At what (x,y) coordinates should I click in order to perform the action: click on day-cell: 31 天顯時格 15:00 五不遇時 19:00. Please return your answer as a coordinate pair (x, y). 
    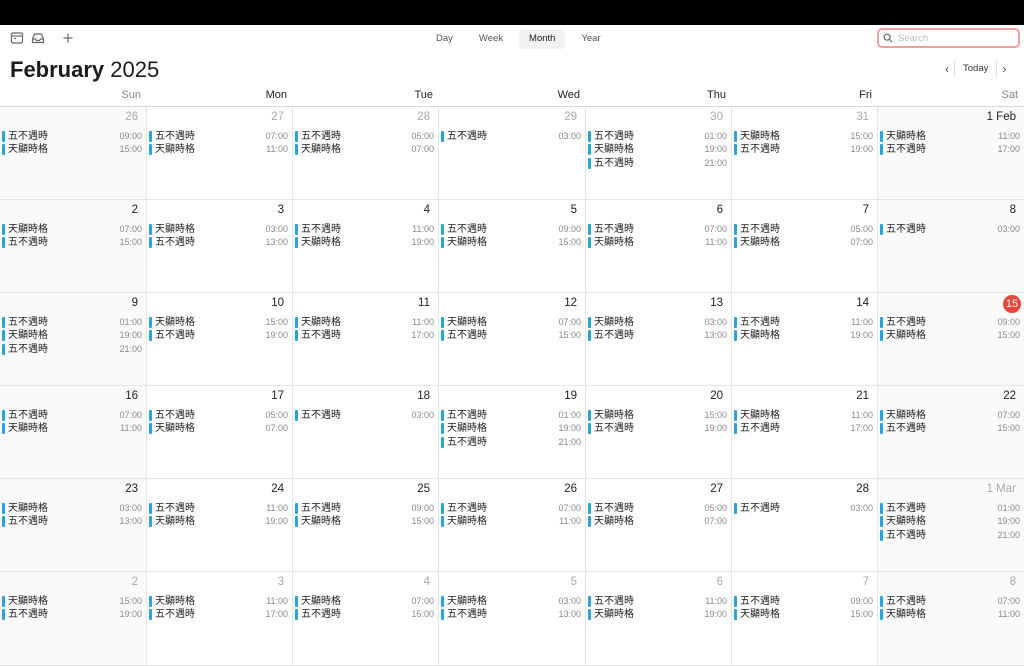
    Looking at the image, I should click on (805, 153).